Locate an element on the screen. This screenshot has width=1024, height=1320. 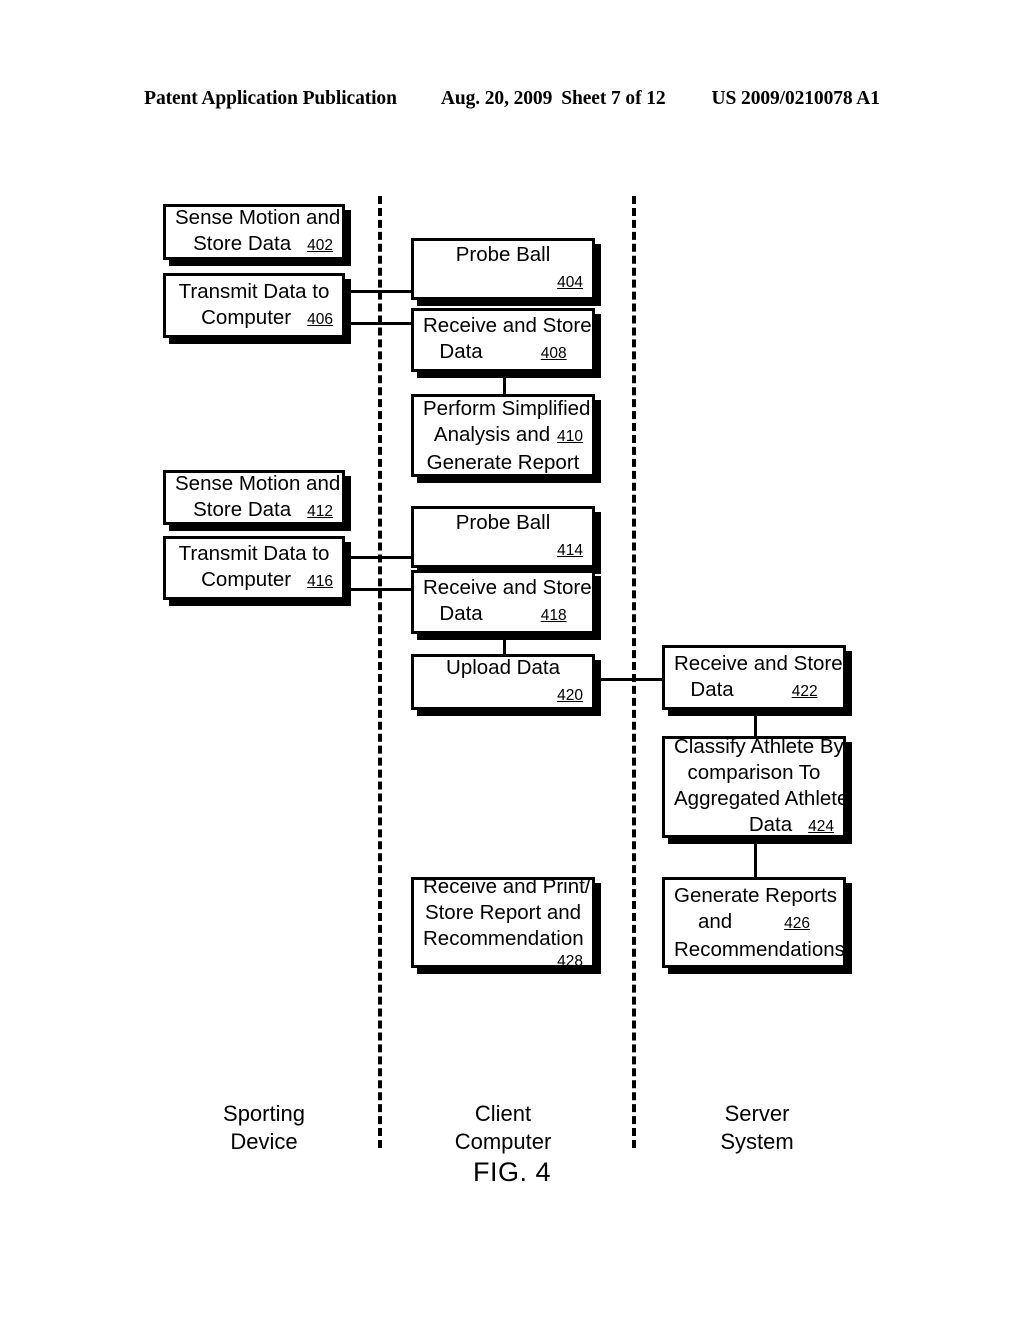
process-box-402: Sense Motion and Store Data 402 is located at coordinates (254, 232).